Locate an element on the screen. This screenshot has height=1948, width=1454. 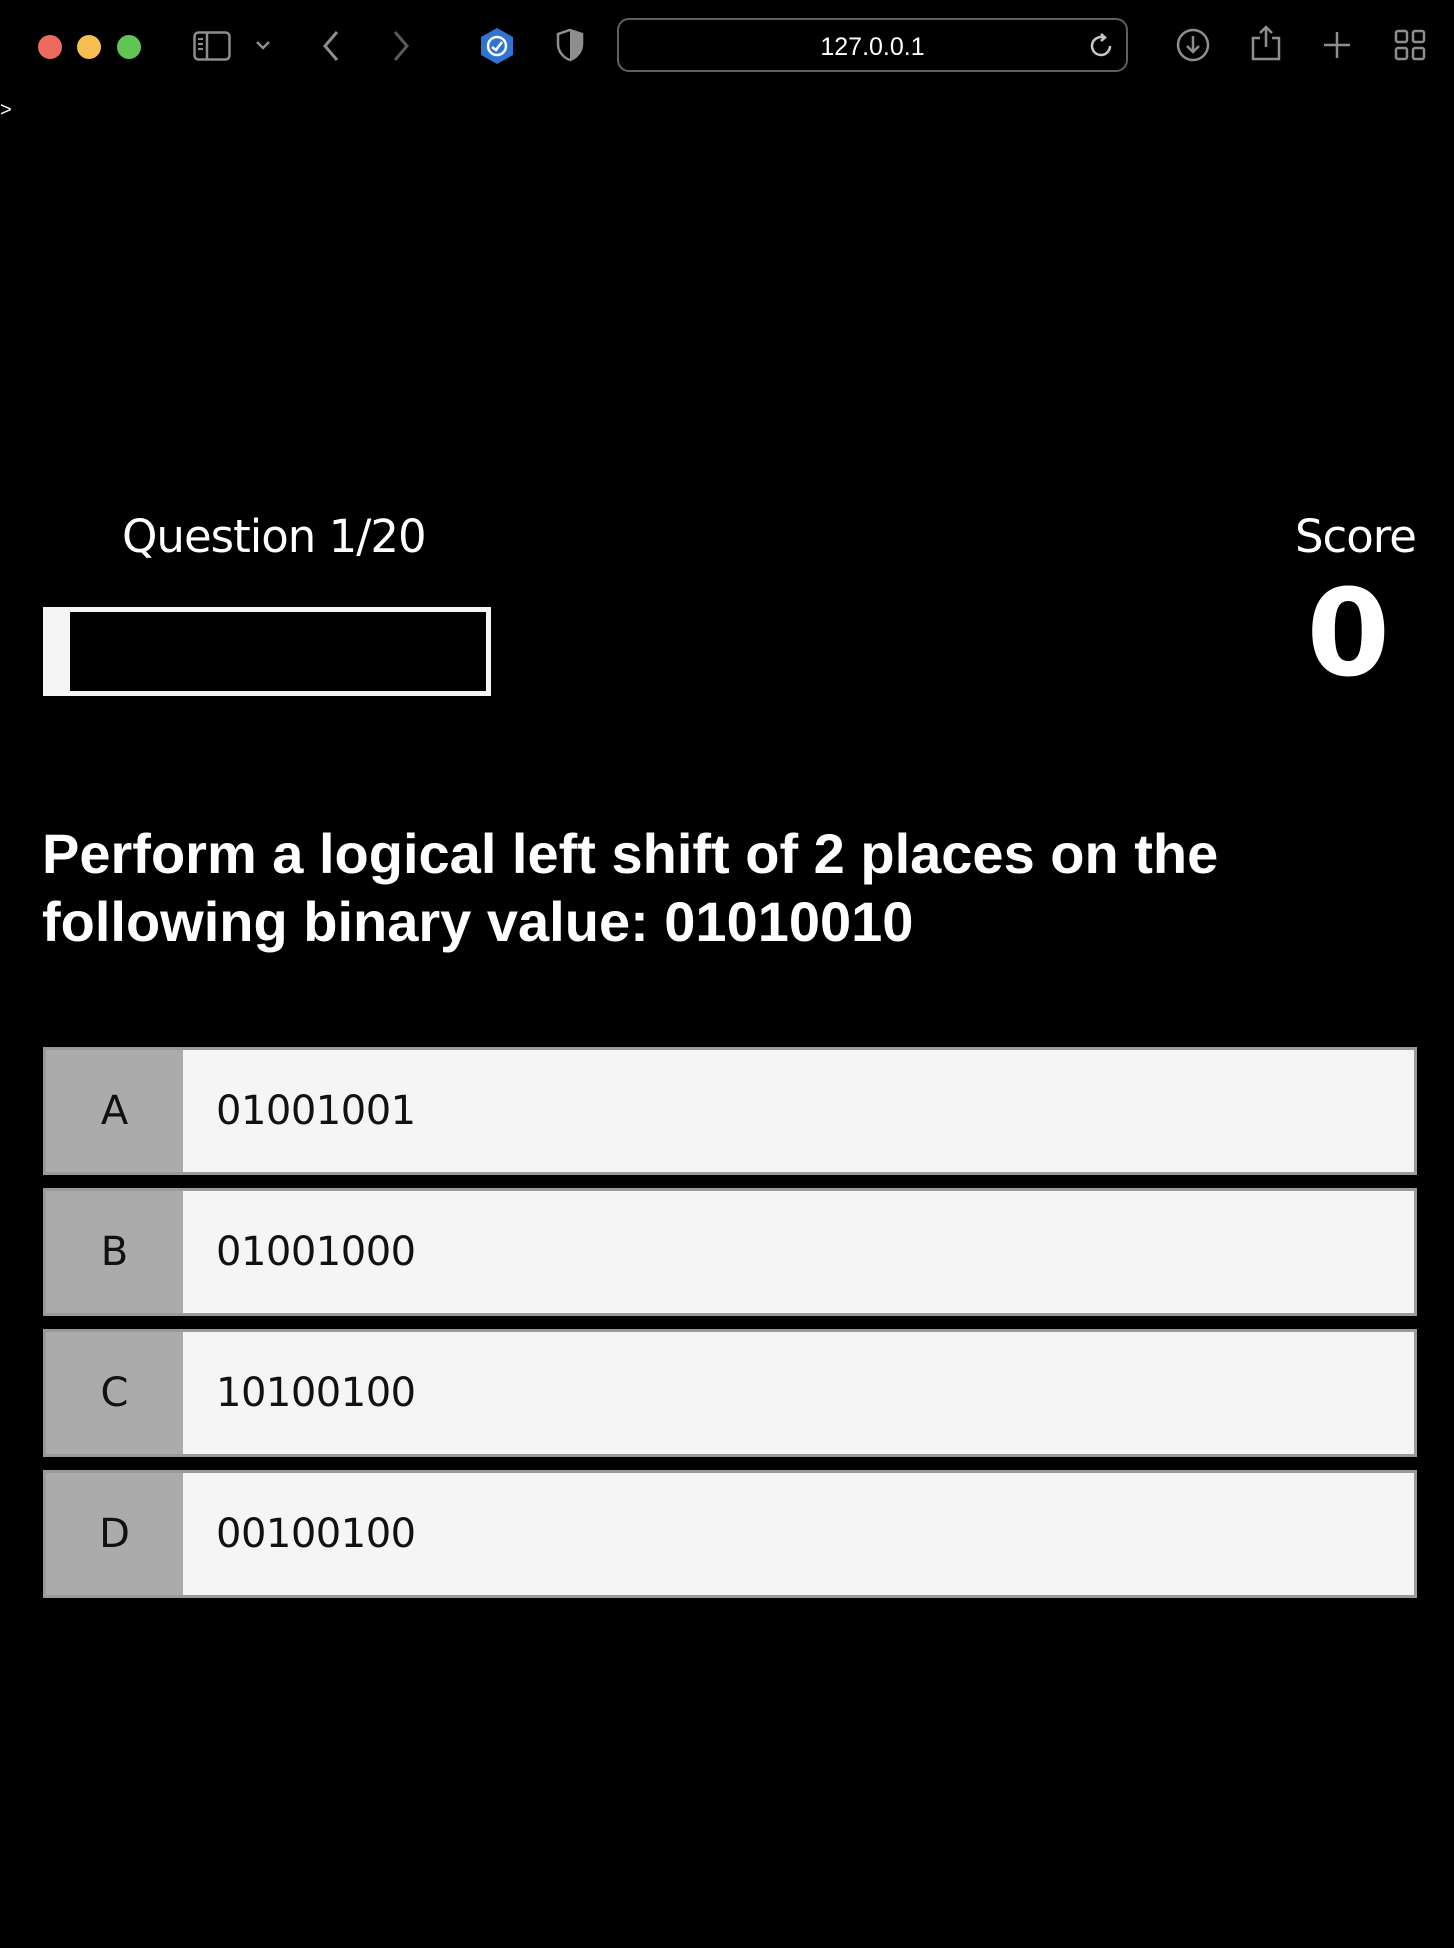
browser-toolbar: 127.0.0.1 is located at coordinates (727, 46).